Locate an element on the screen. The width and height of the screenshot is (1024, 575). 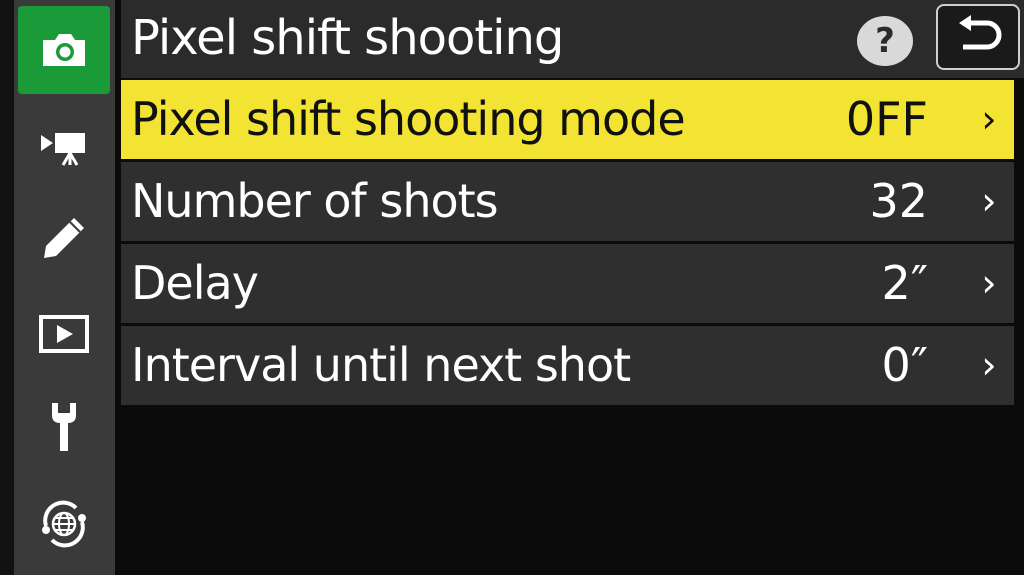
camera-icon is located at coordinates (64, 50).